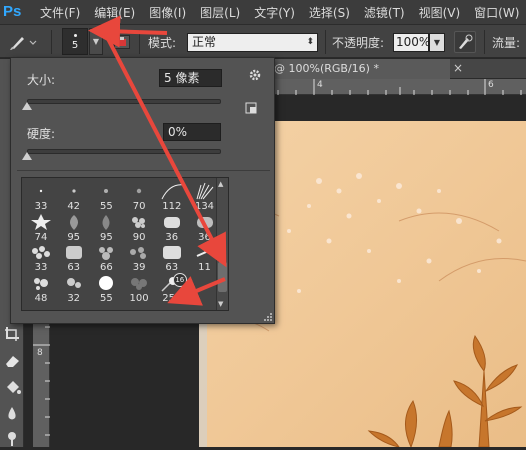 This screenshot has width=526, height=450. I want to click on blur-tool-icon, so click(12, 413).